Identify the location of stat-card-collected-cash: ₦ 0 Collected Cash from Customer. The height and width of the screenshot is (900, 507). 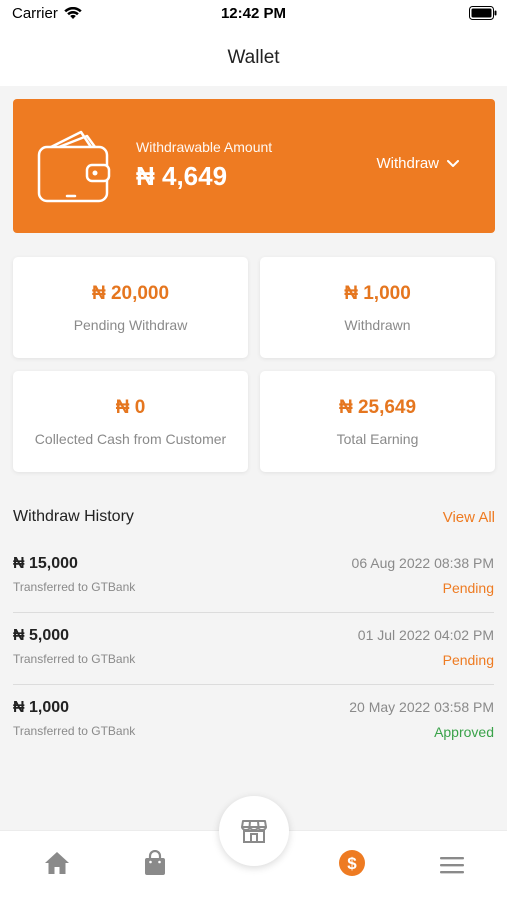
(130, 421).